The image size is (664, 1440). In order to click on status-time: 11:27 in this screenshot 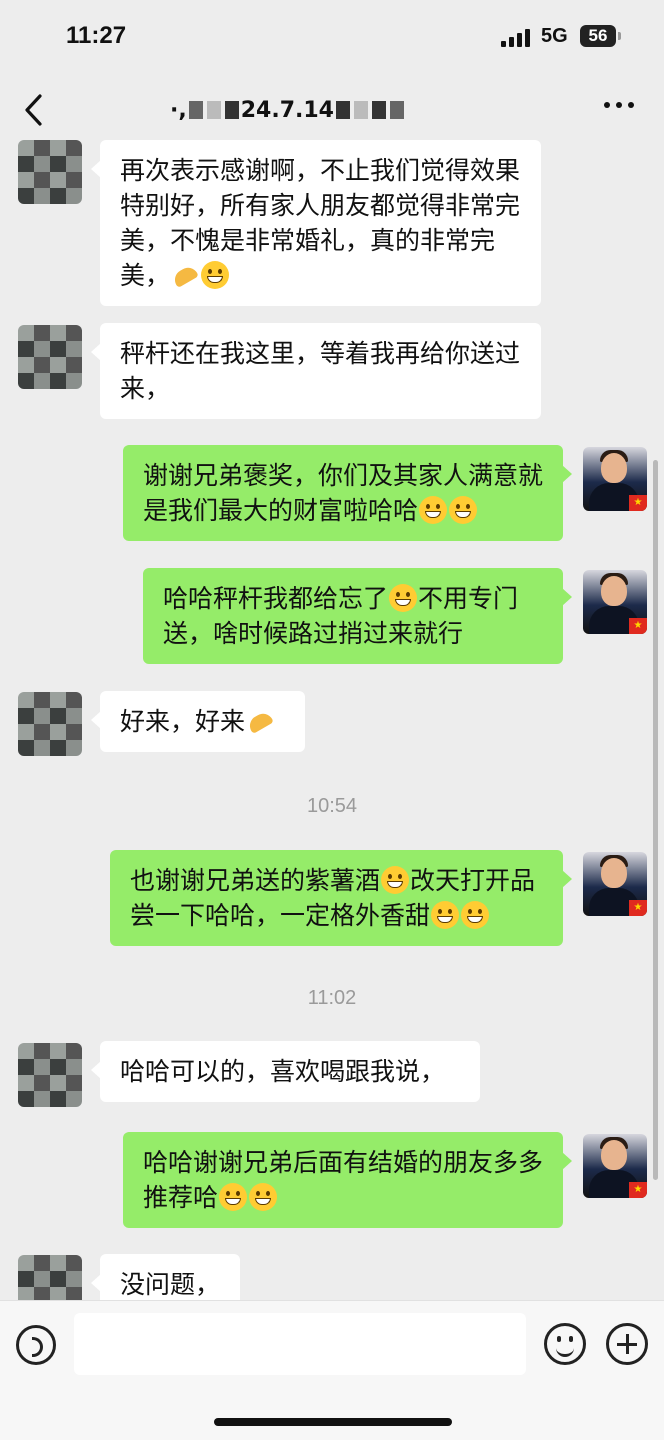, I will do `click(96, 35)`.